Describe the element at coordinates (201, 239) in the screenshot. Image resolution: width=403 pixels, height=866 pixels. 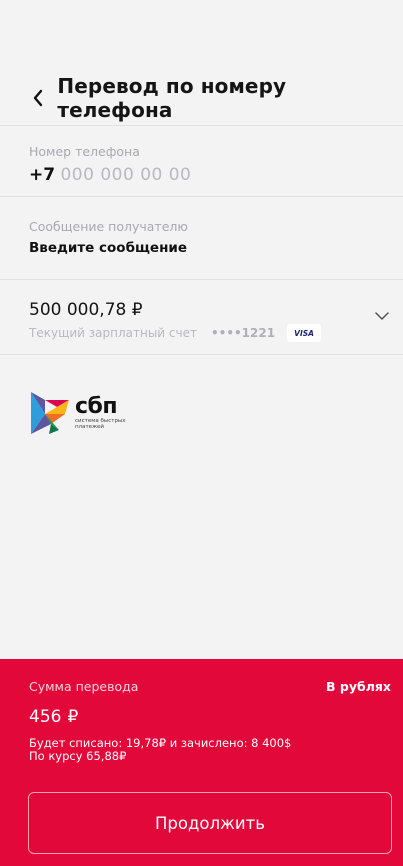
I see `message-field: Сообщение получателю Введите сообщение` at that location.